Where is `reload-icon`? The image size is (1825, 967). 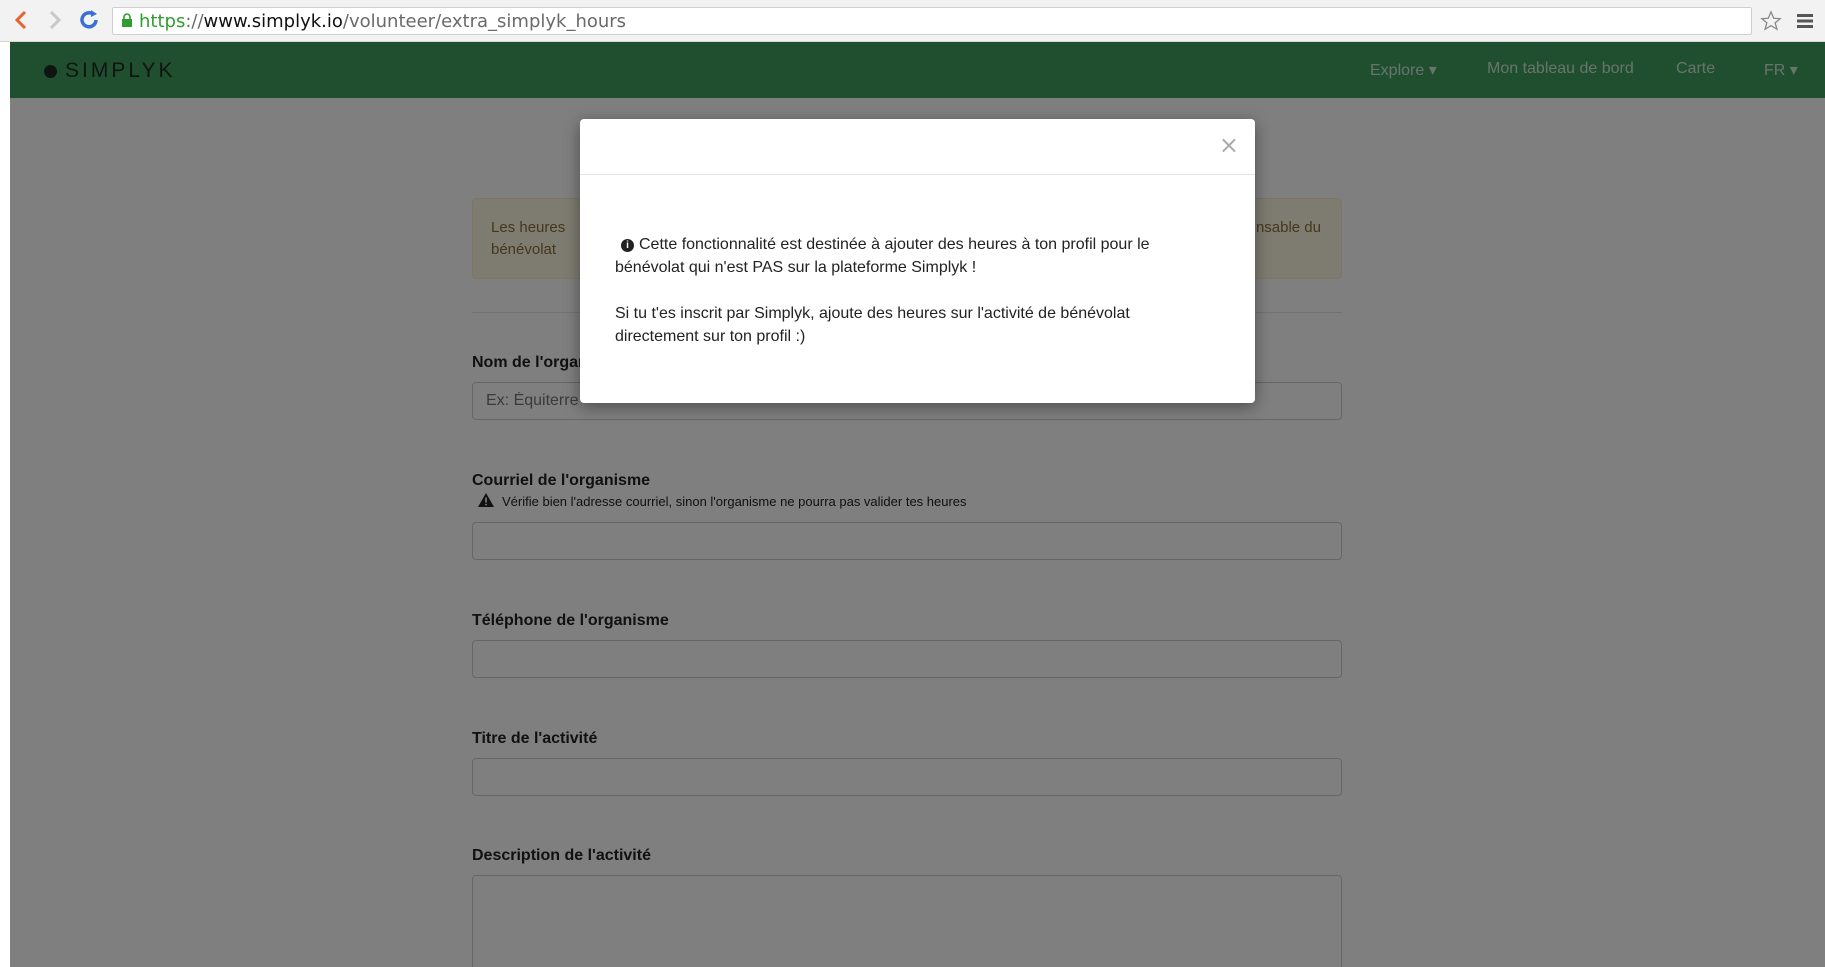 reload-icon is located at coordinates (89, 20).